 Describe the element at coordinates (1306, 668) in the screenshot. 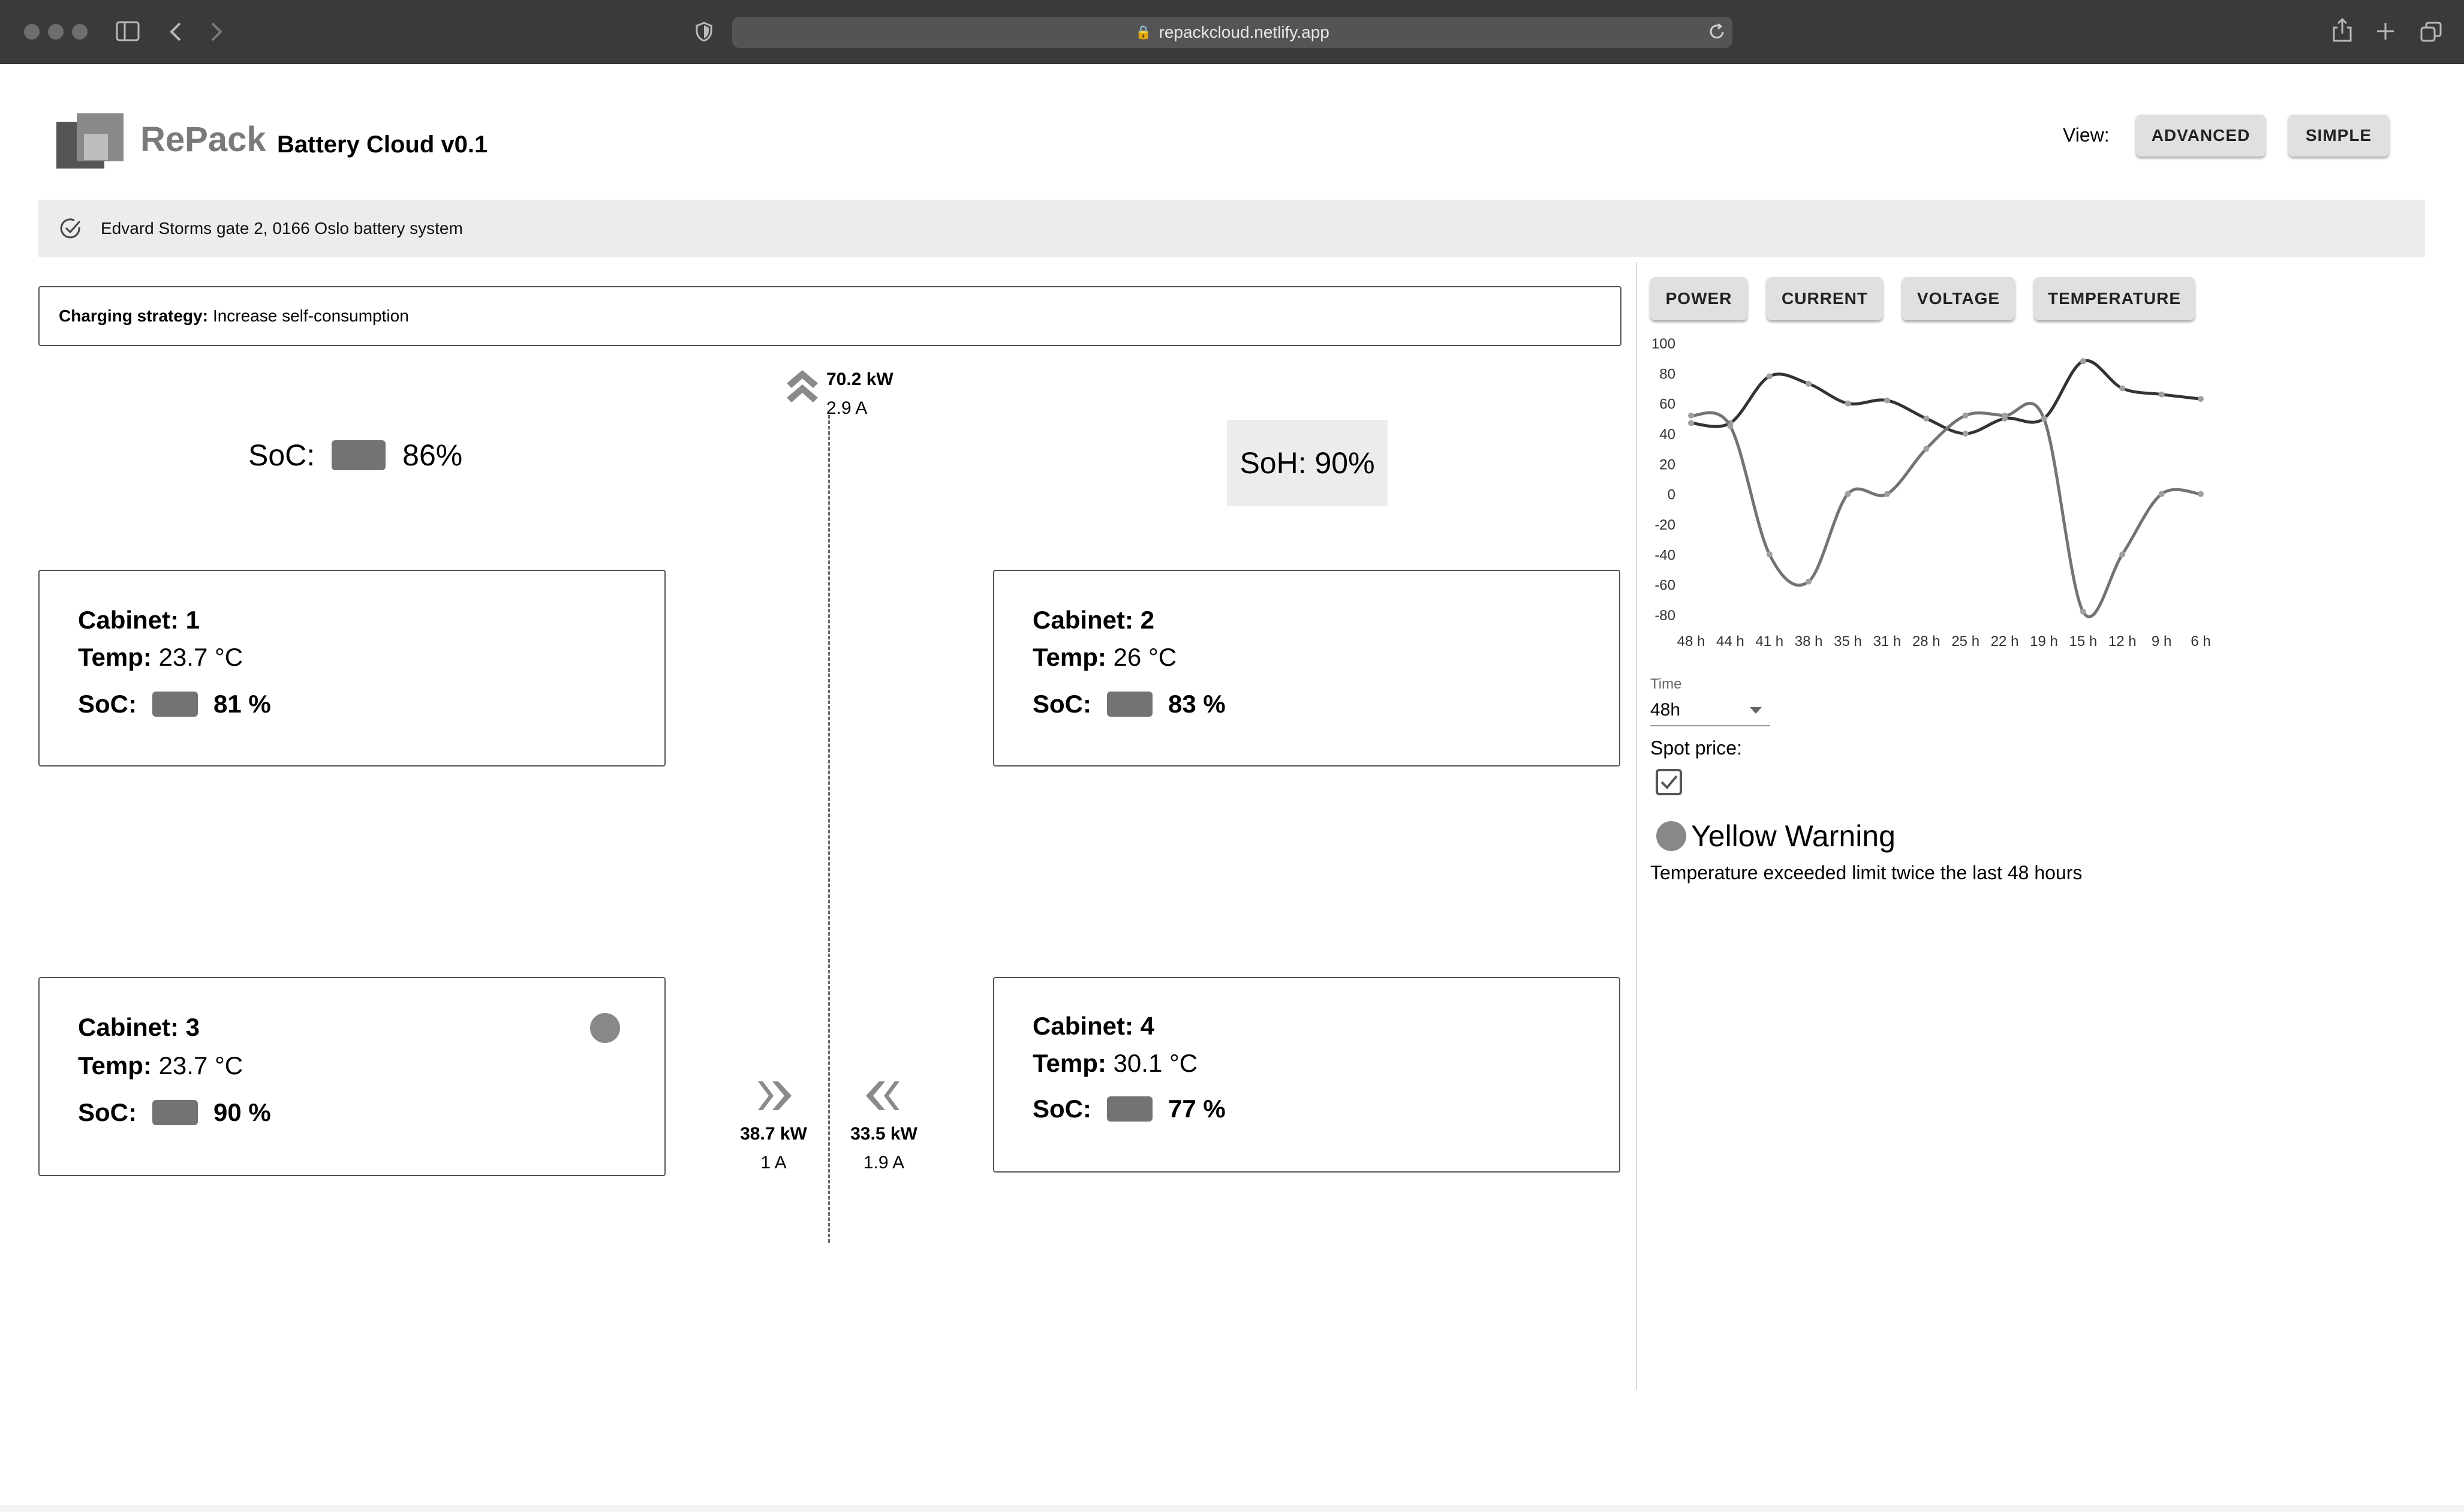

I see `cabinet-card-2: Cabinet: 2 Temp: 26 °C SoC: 83 %` at that location.